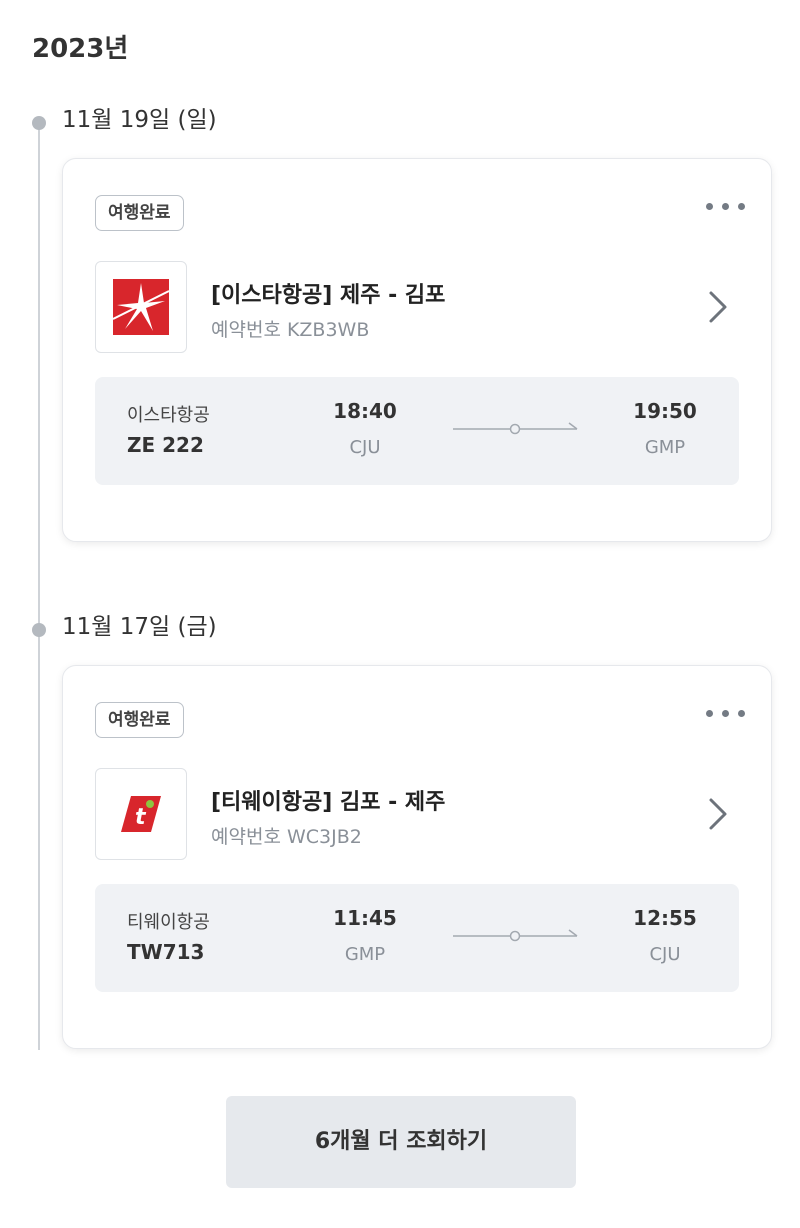 This screenshot has width=800, height=1228. Describe the element at coordinates (328, 295) in the screenshot. I see `trip-title: [이스타항공] 제주 - 김포` at that location.